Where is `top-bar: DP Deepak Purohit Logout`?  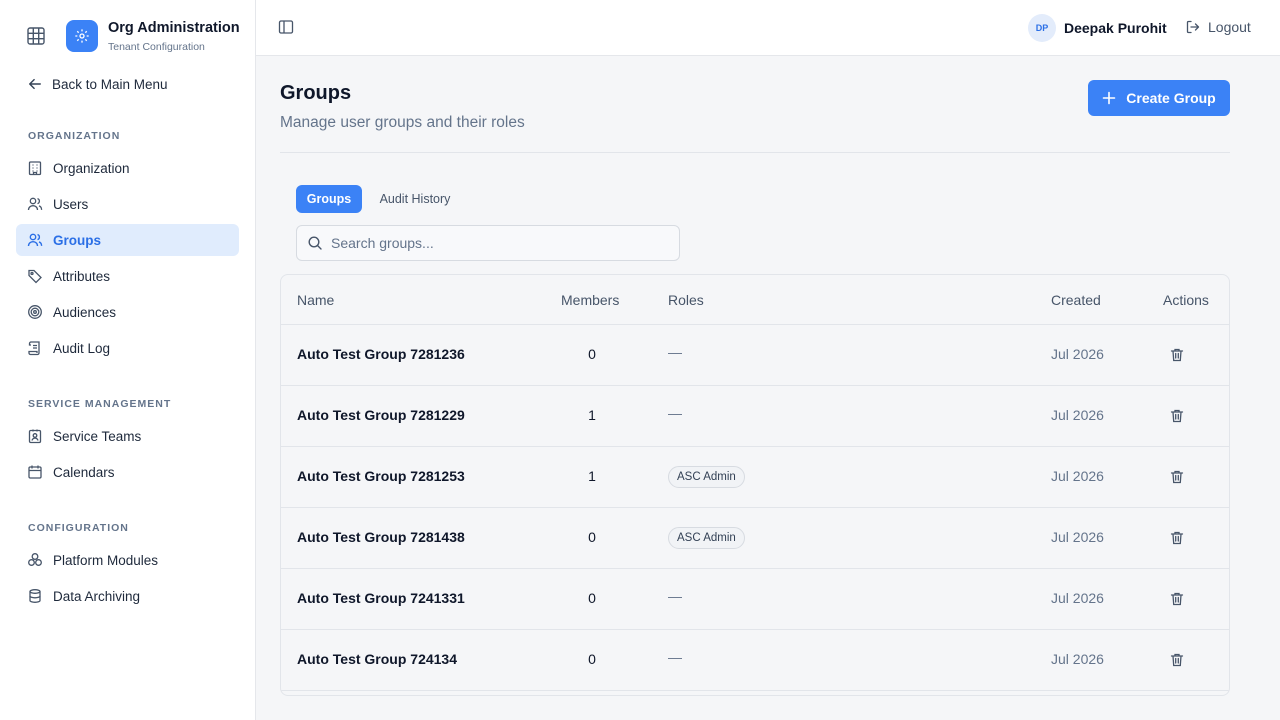
top-bar: DP Deepak Purohit Logout is located at coordinates (768, 28).